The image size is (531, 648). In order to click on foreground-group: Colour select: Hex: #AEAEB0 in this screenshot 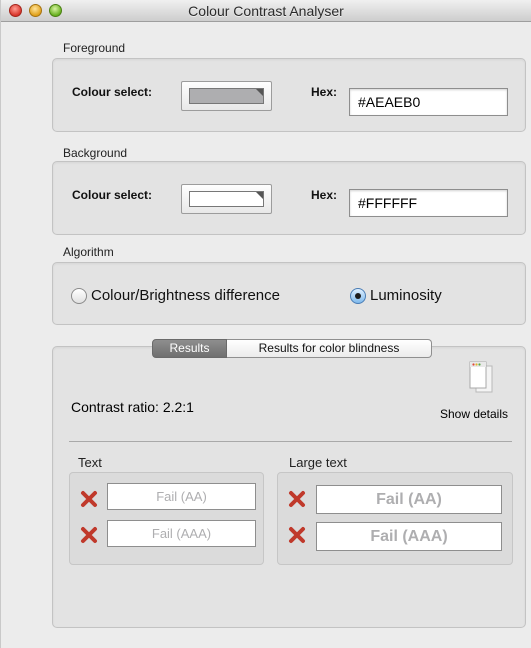, I will do `click(289, 95)`.